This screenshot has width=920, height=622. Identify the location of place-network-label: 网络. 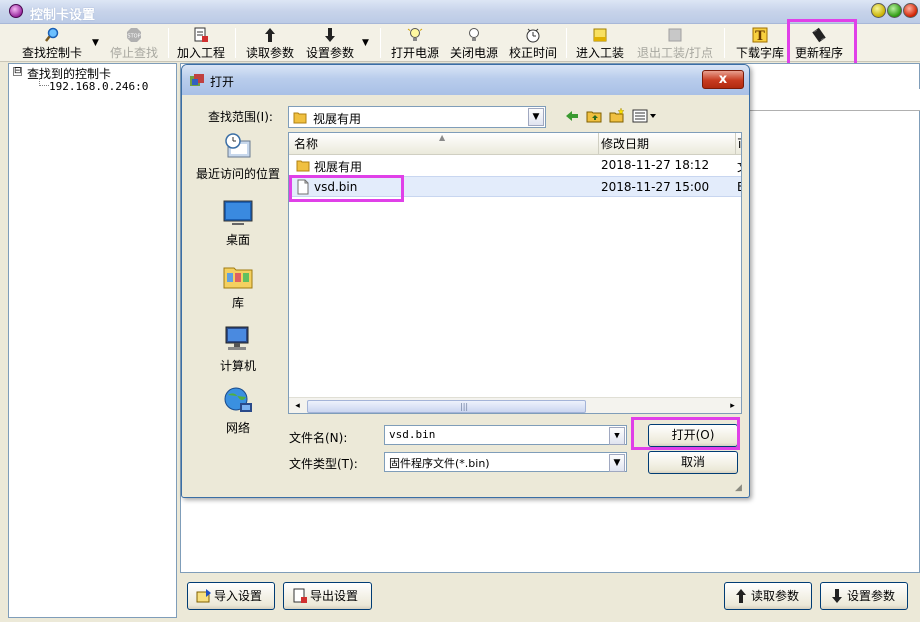
(237, 428).